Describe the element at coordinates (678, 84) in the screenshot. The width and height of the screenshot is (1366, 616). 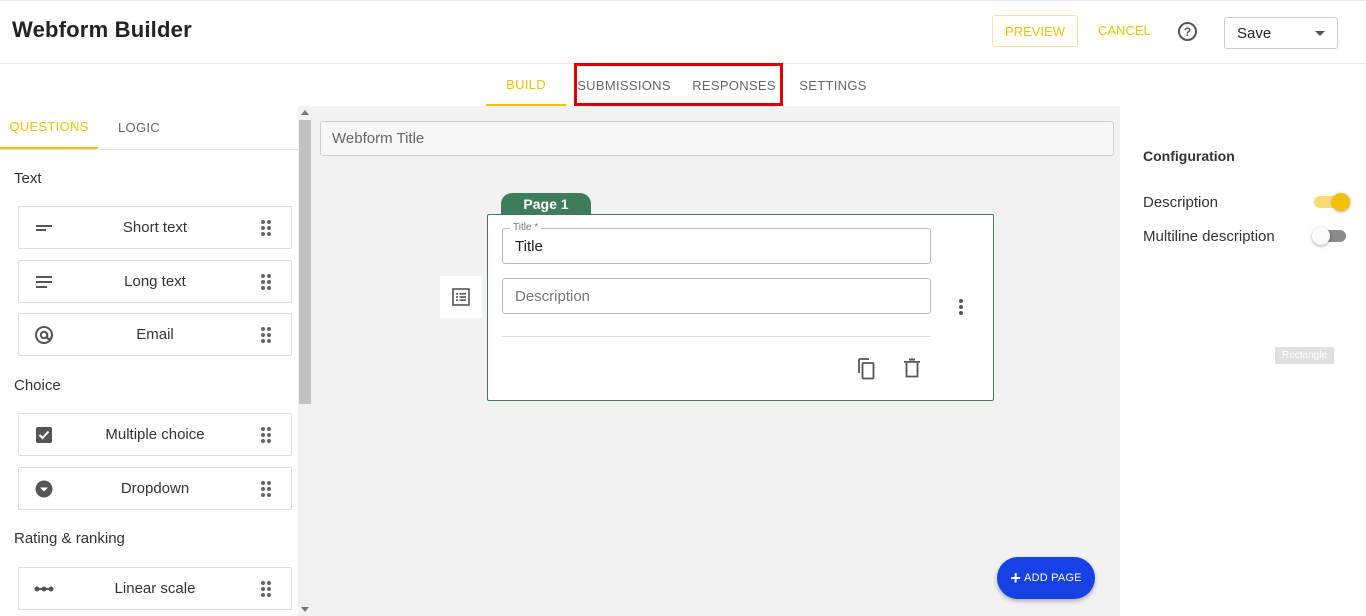
I see `annotation-highlight-box` at that location.